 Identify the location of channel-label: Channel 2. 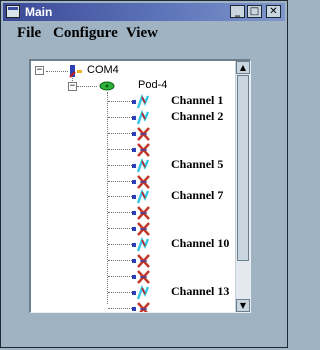
(197, 116).